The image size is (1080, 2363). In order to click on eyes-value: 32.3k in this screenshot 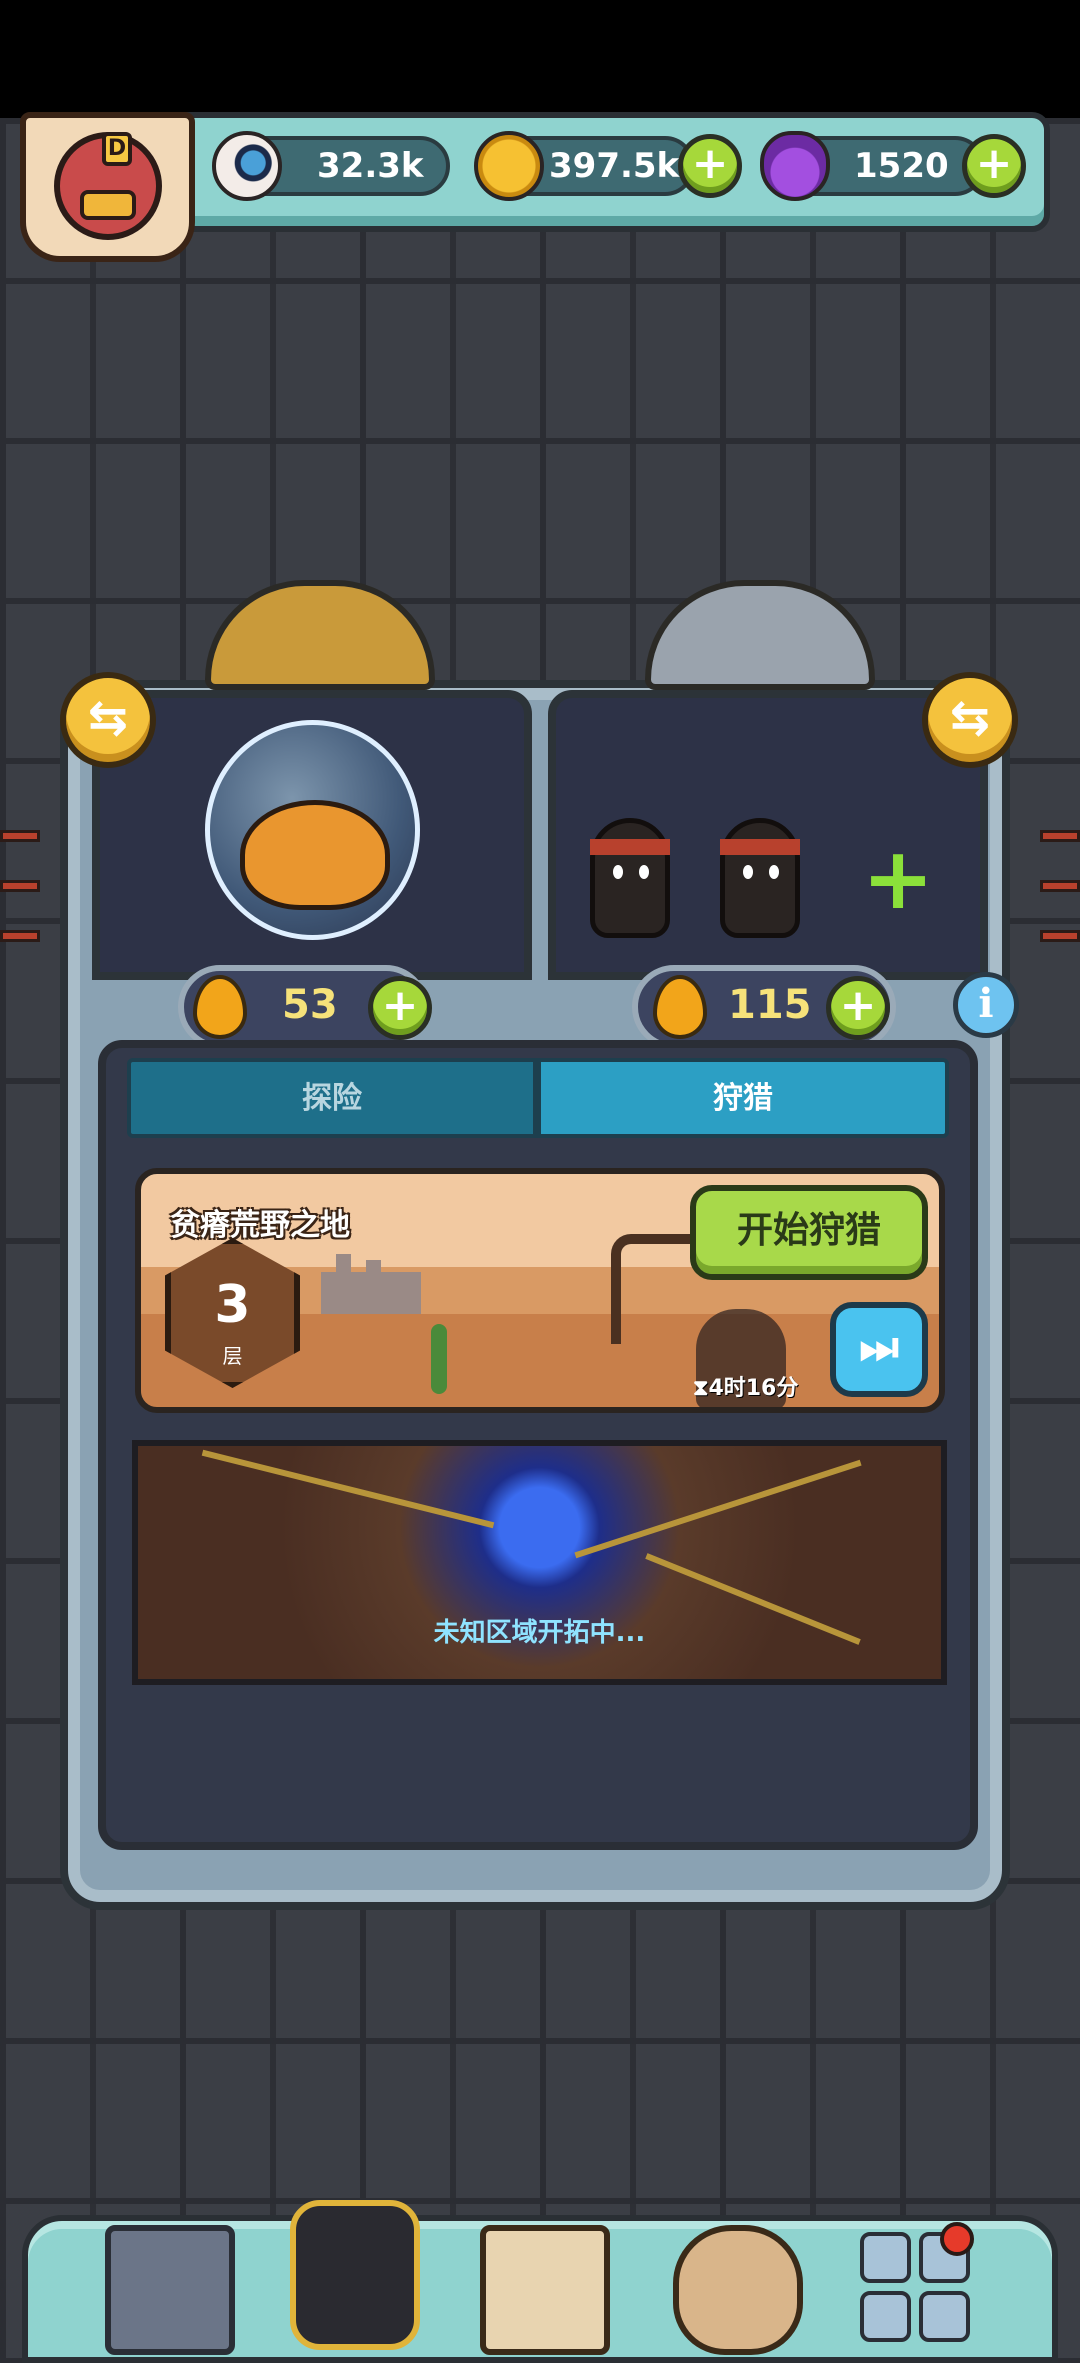, I will do `click(370, 166)`.